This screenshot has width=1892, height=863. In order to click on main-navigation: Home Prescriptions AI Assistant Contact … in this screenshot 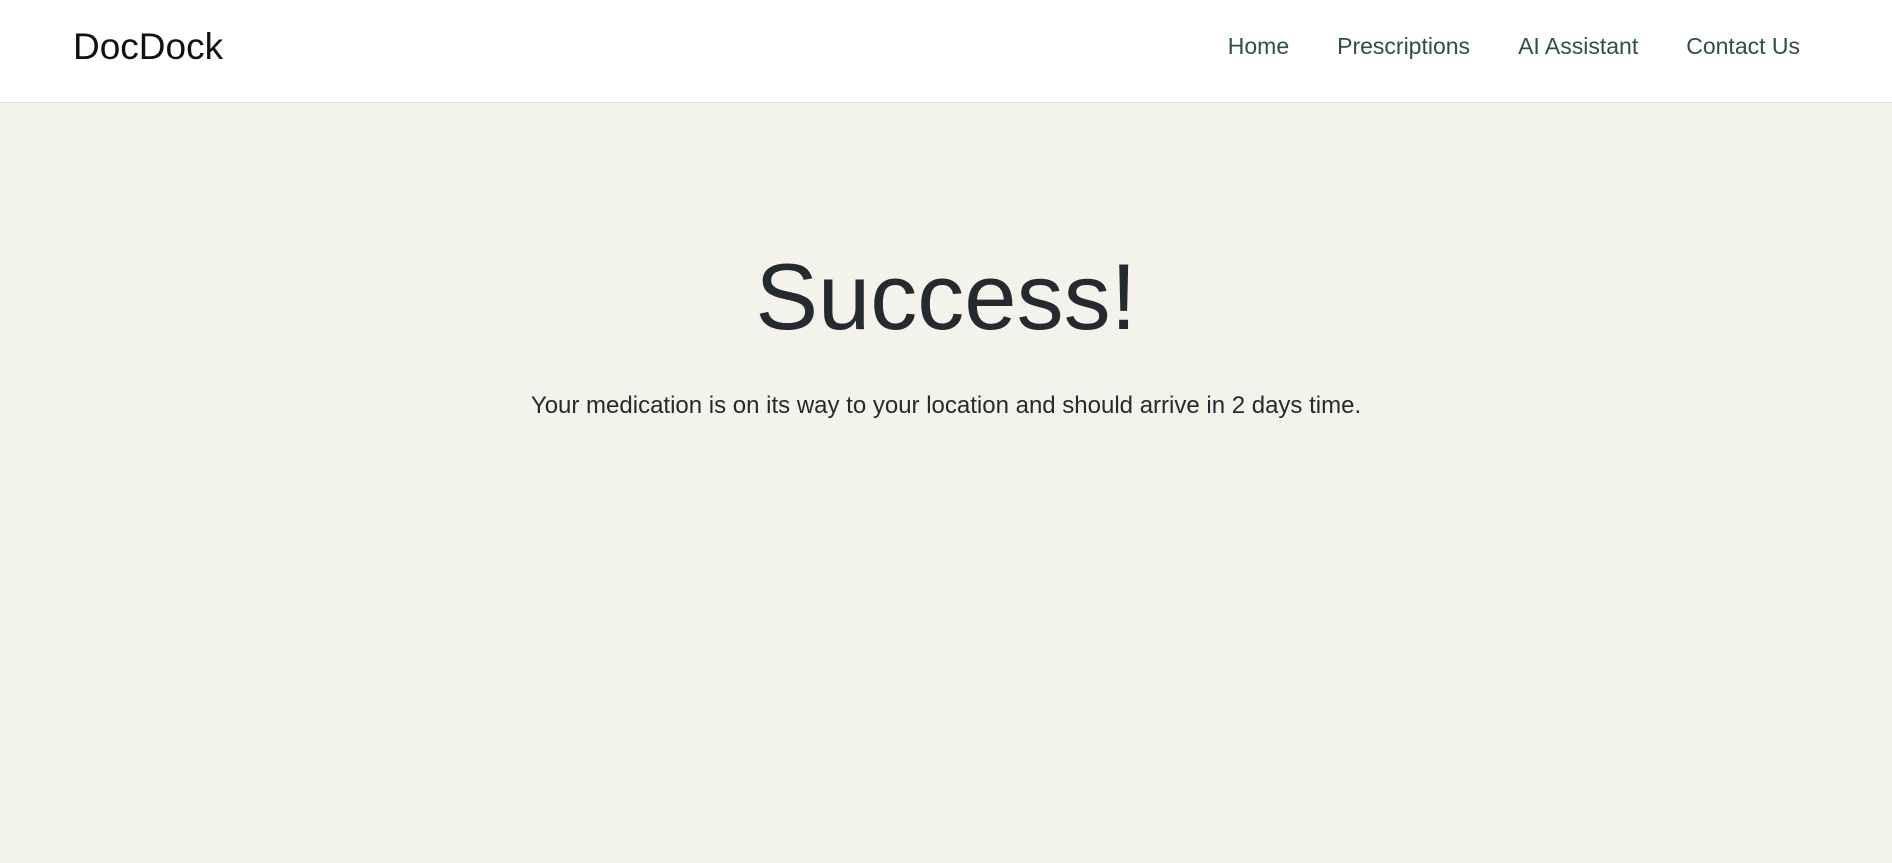, I will do `click(1514, 46)`.